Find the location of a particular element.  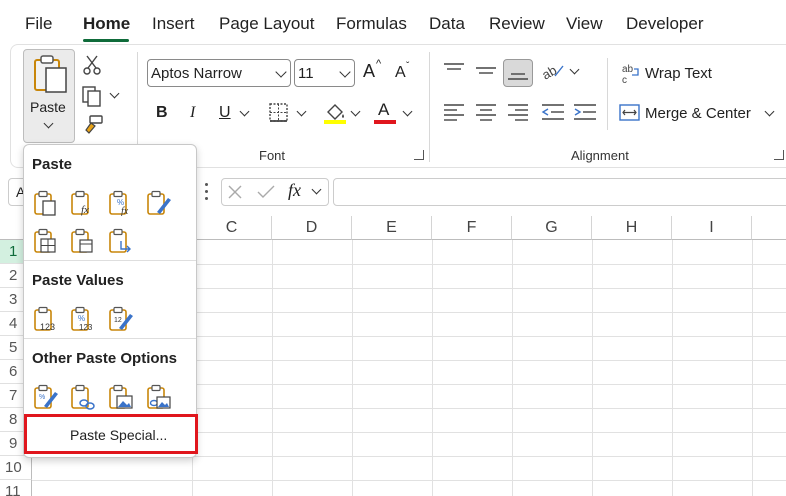

font-group-label: Font is located at coordinates (272, 155).